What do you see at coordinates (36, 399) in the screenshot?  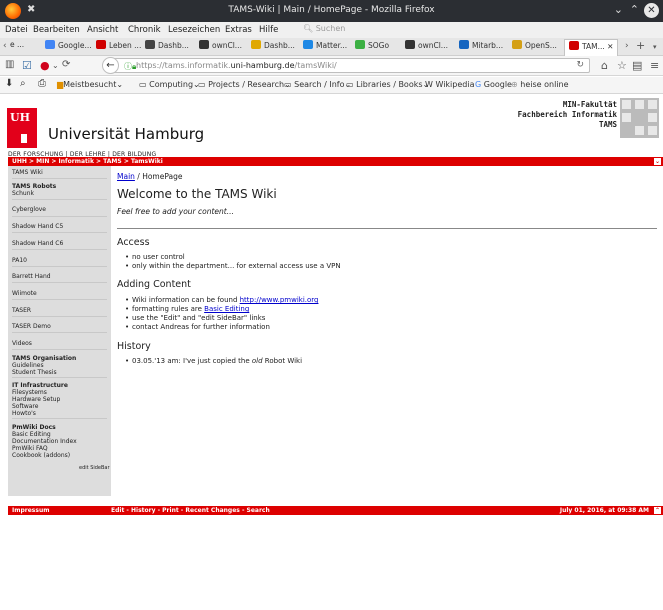 I see `sidebar-item-hardware-setup: Hardware Setup` at bounding box center [36, 399].